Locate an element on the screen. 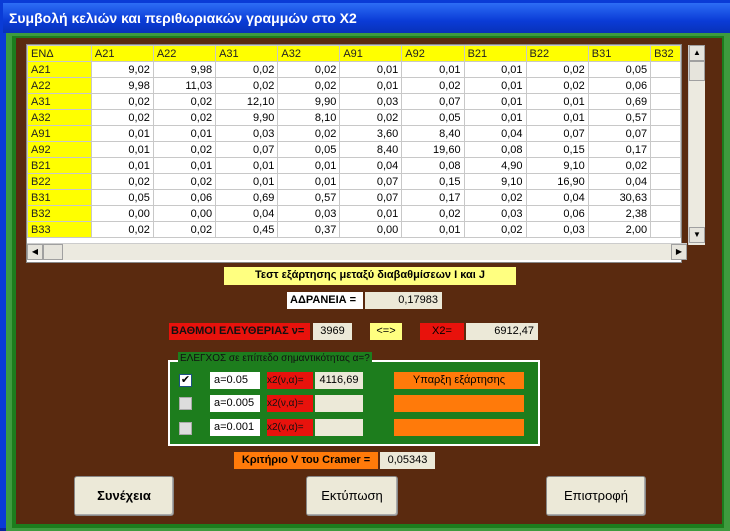  grid-cell: 19,60 is located at coordinates (433, 149).